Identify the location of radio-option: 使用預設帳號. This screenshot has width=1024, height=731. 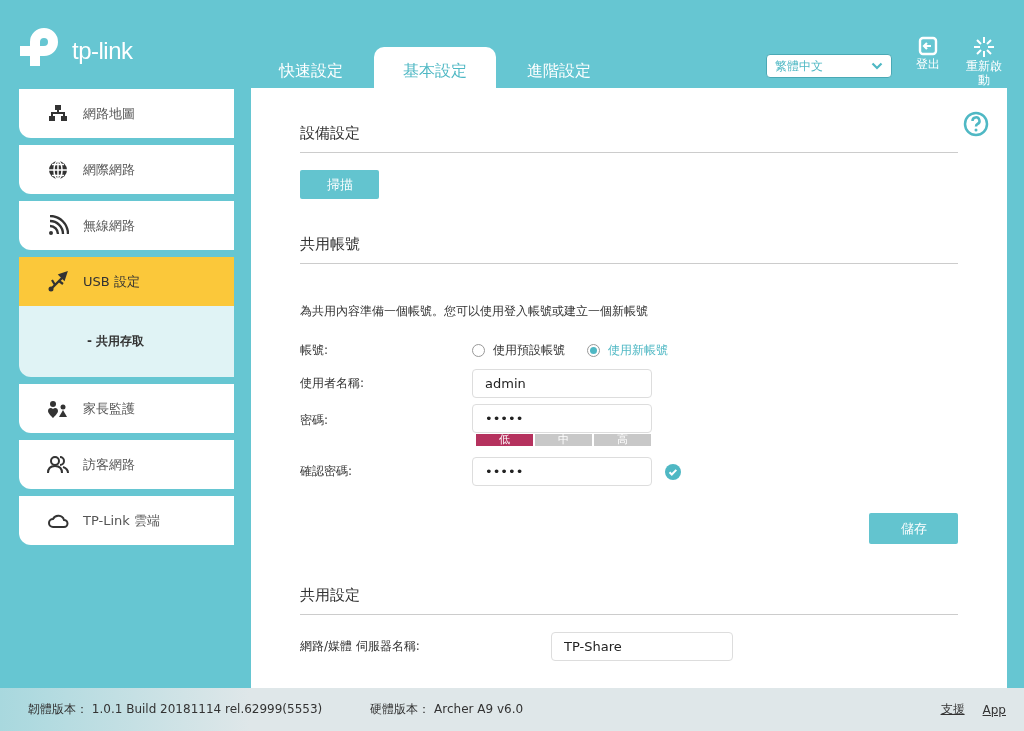
(518, 350).